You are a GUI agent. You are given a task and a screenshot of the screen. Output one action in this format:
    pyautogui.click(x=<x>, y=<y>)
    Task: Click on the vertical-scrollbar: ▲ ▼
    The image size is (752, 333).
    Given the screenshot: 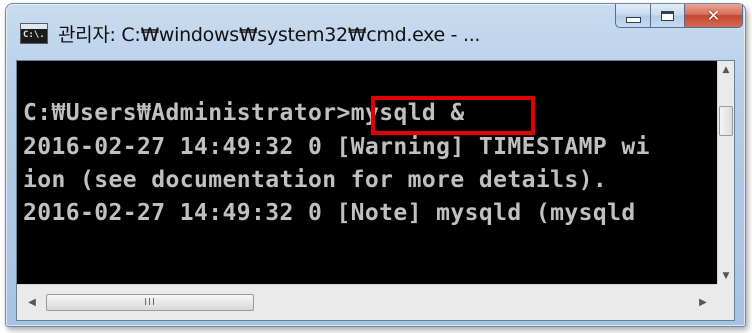 What is the action you would take?
    pyautogui.click(x=725, y=172)
    